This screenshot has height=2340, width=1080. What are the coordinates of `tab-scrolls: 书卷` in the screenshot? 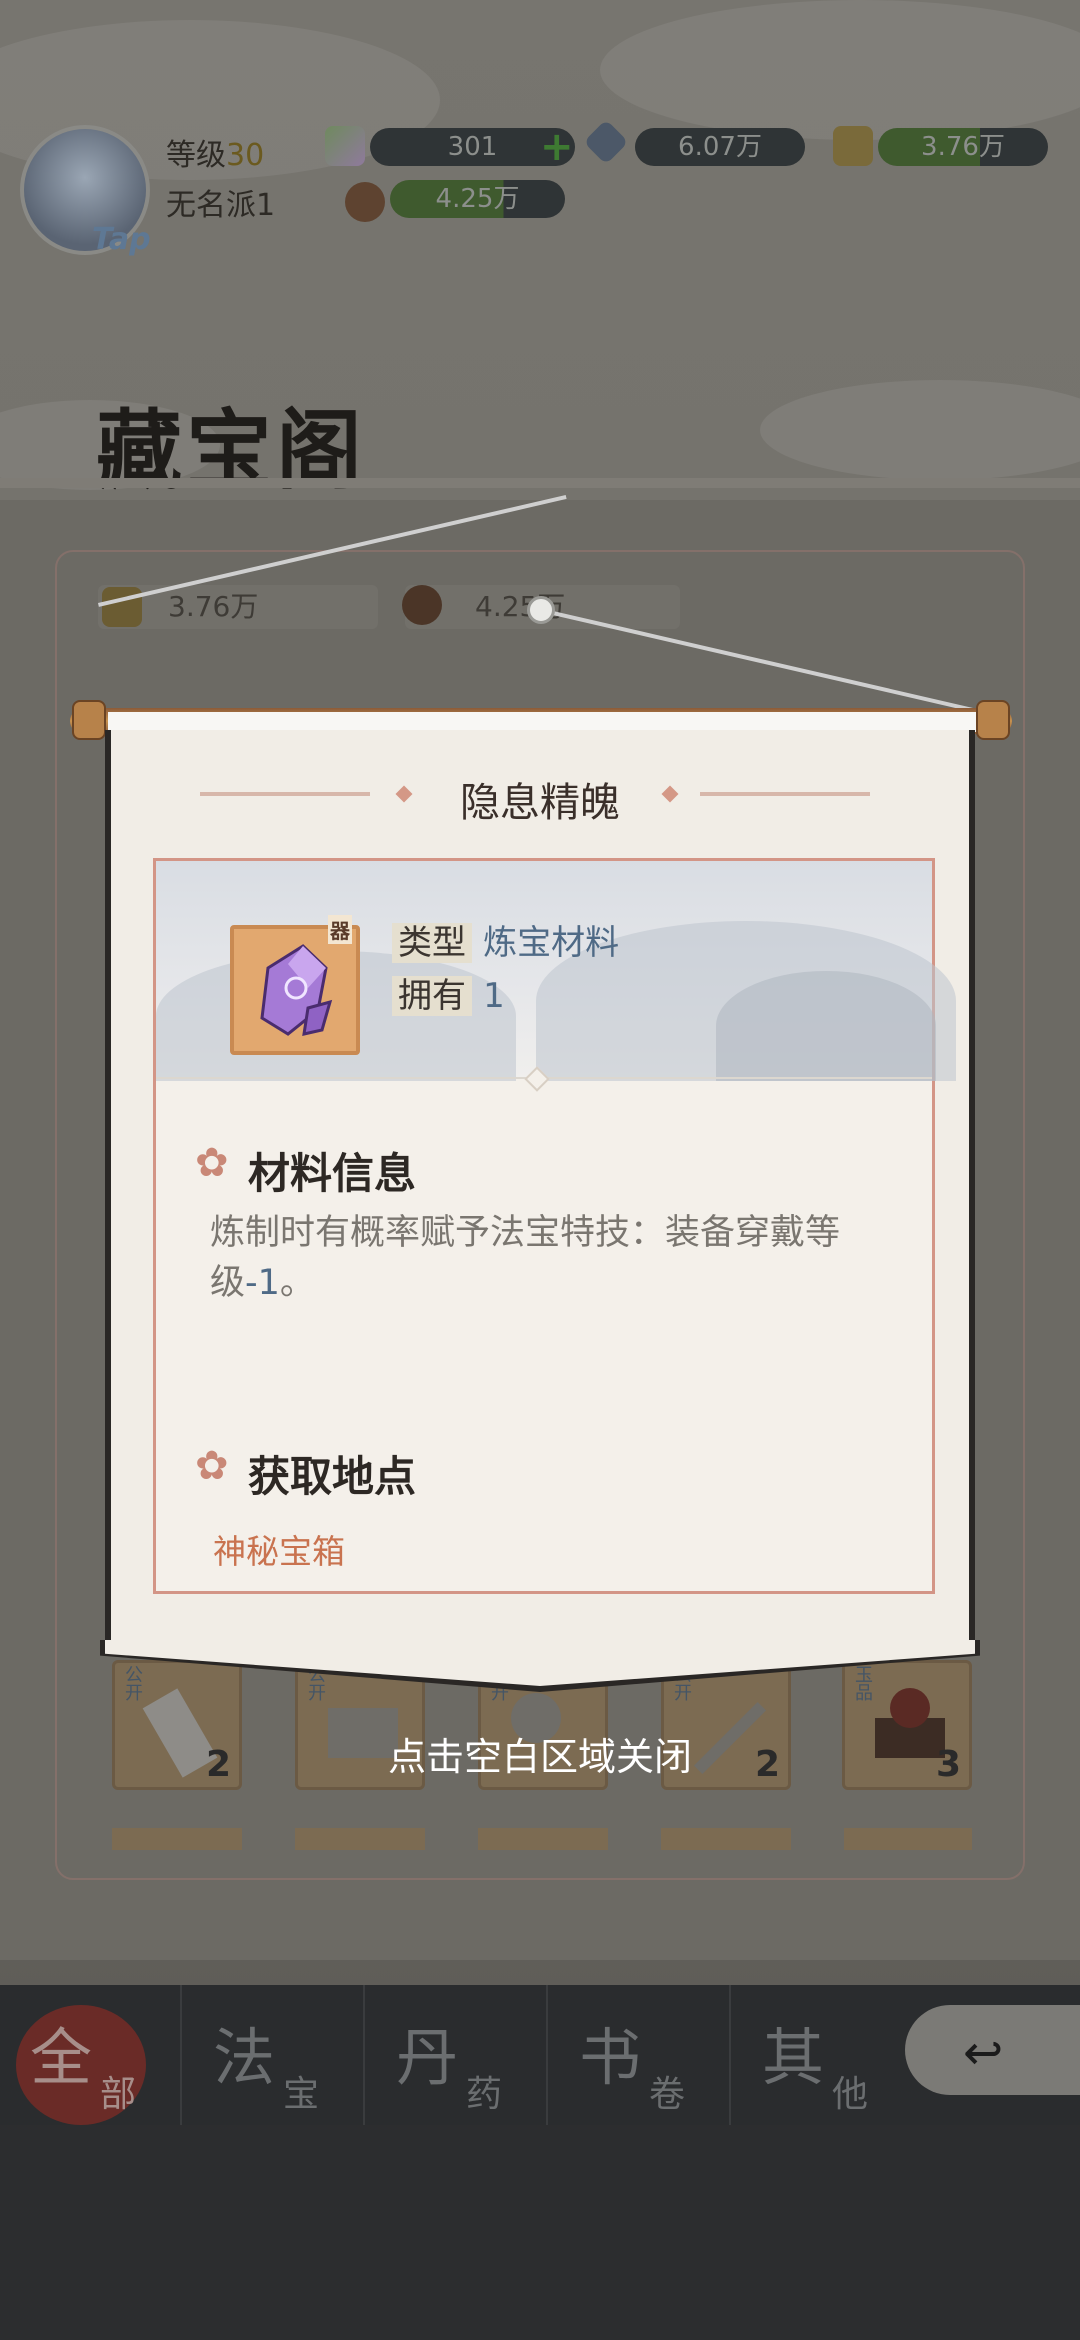 It's located at (640, 2055).